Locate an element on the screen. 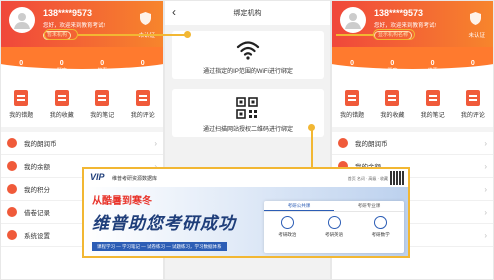 This screenshot has width=494, height=280. banner-tagline: 课程学习 — 学习笔记 — 试卷练习 — 试题练习，学习数据体系 is located at coordinates (159, 246).